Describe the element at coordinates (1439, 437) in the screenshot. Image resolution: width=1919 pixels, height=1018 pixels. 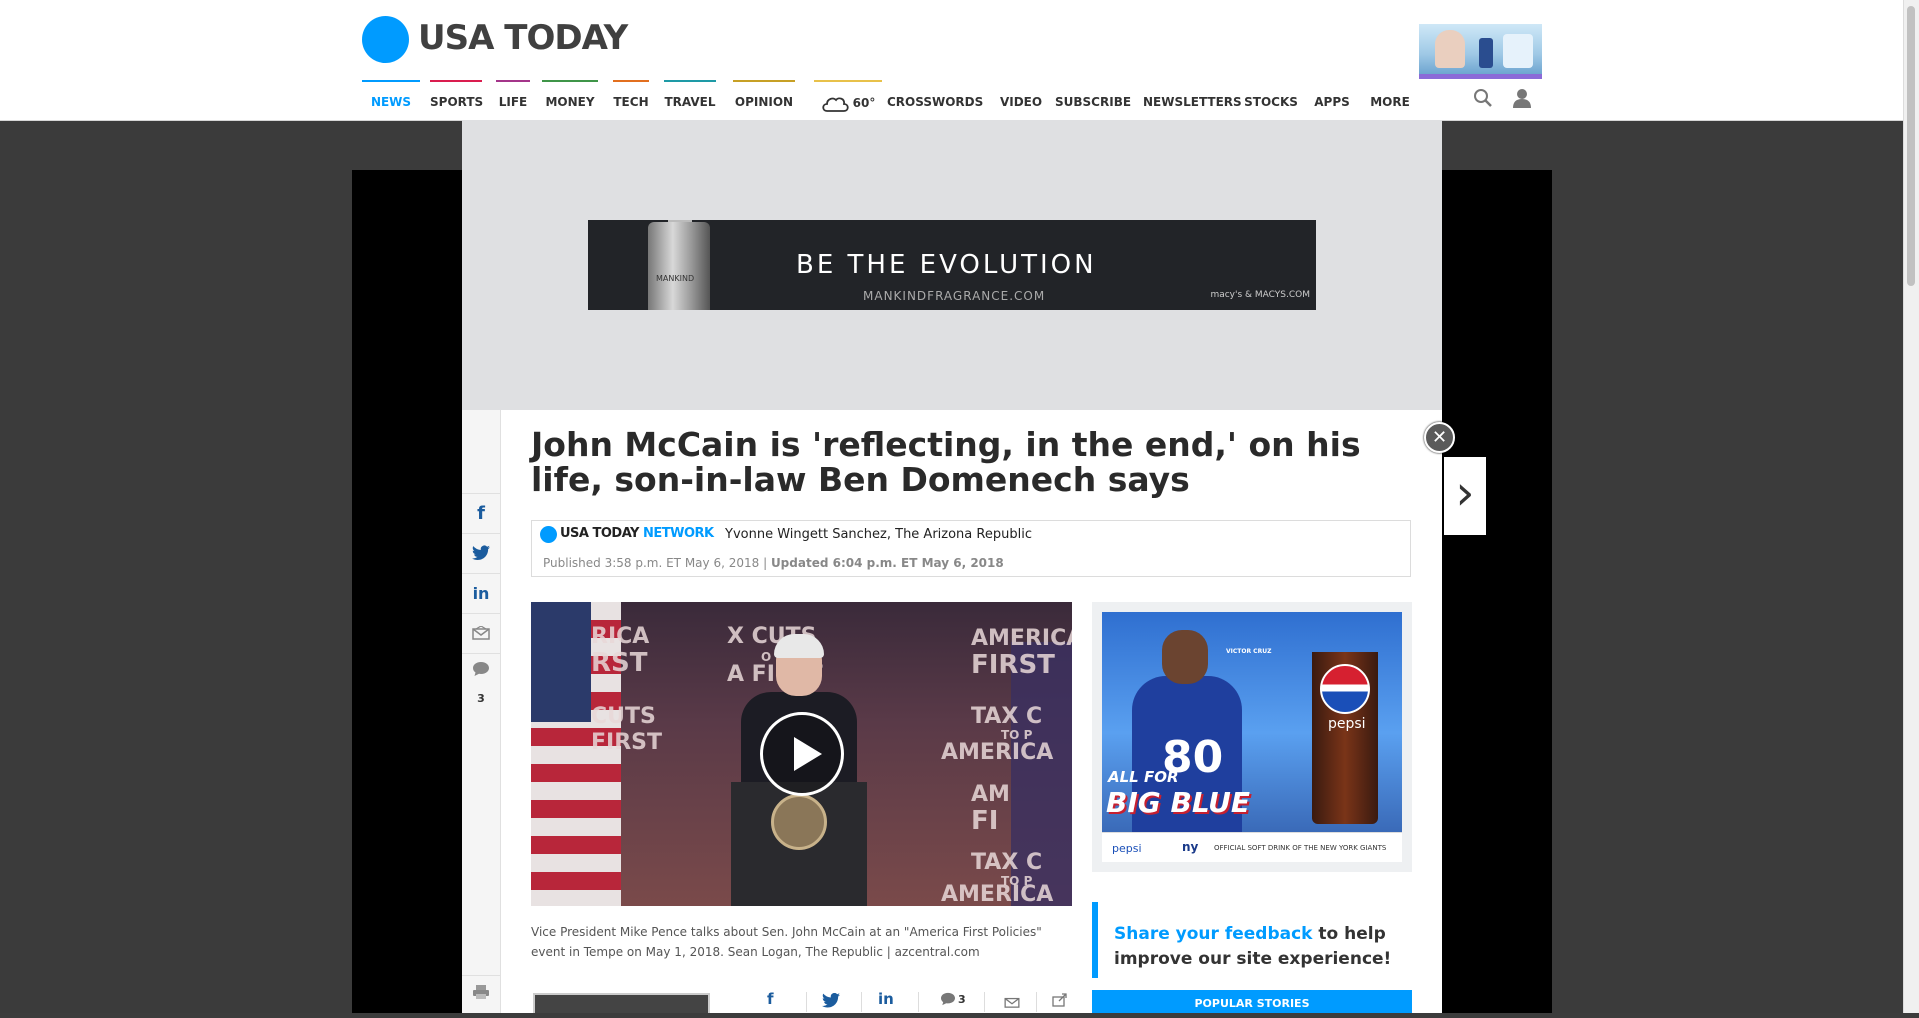
I see `close-modal-button: ✕` at that location.